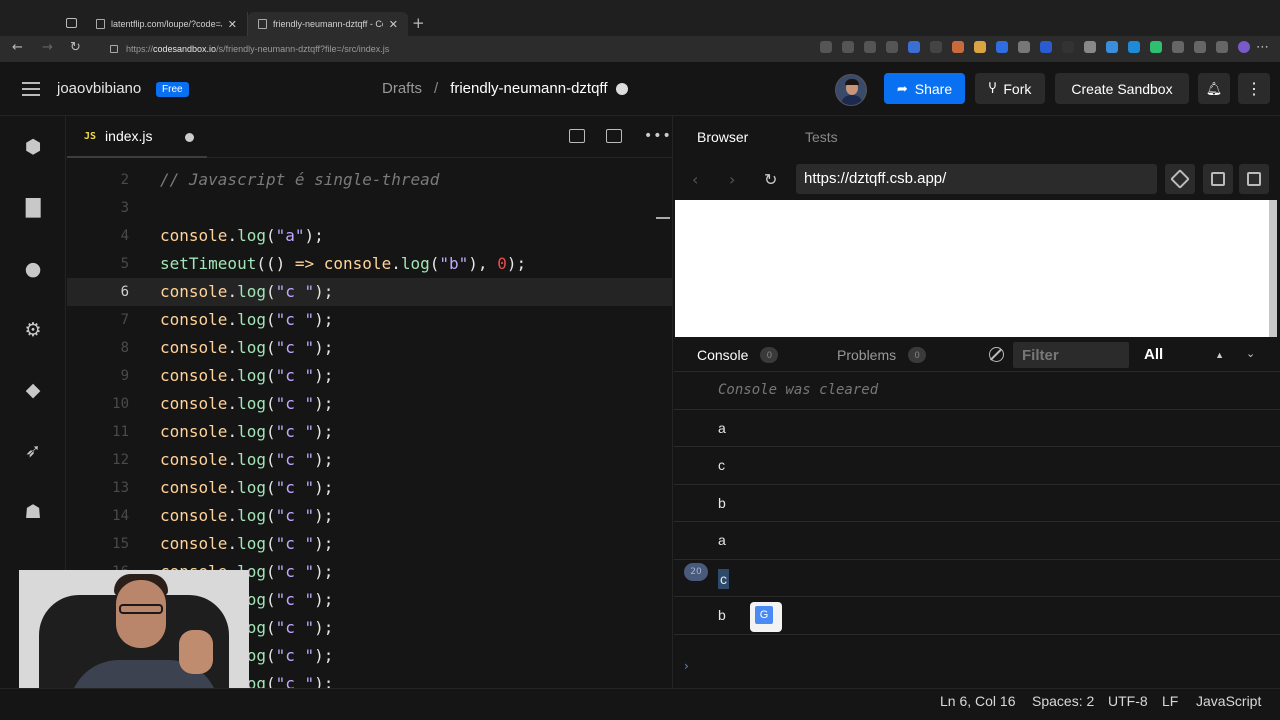  I want to click on translate-icon, so click(766, 617).